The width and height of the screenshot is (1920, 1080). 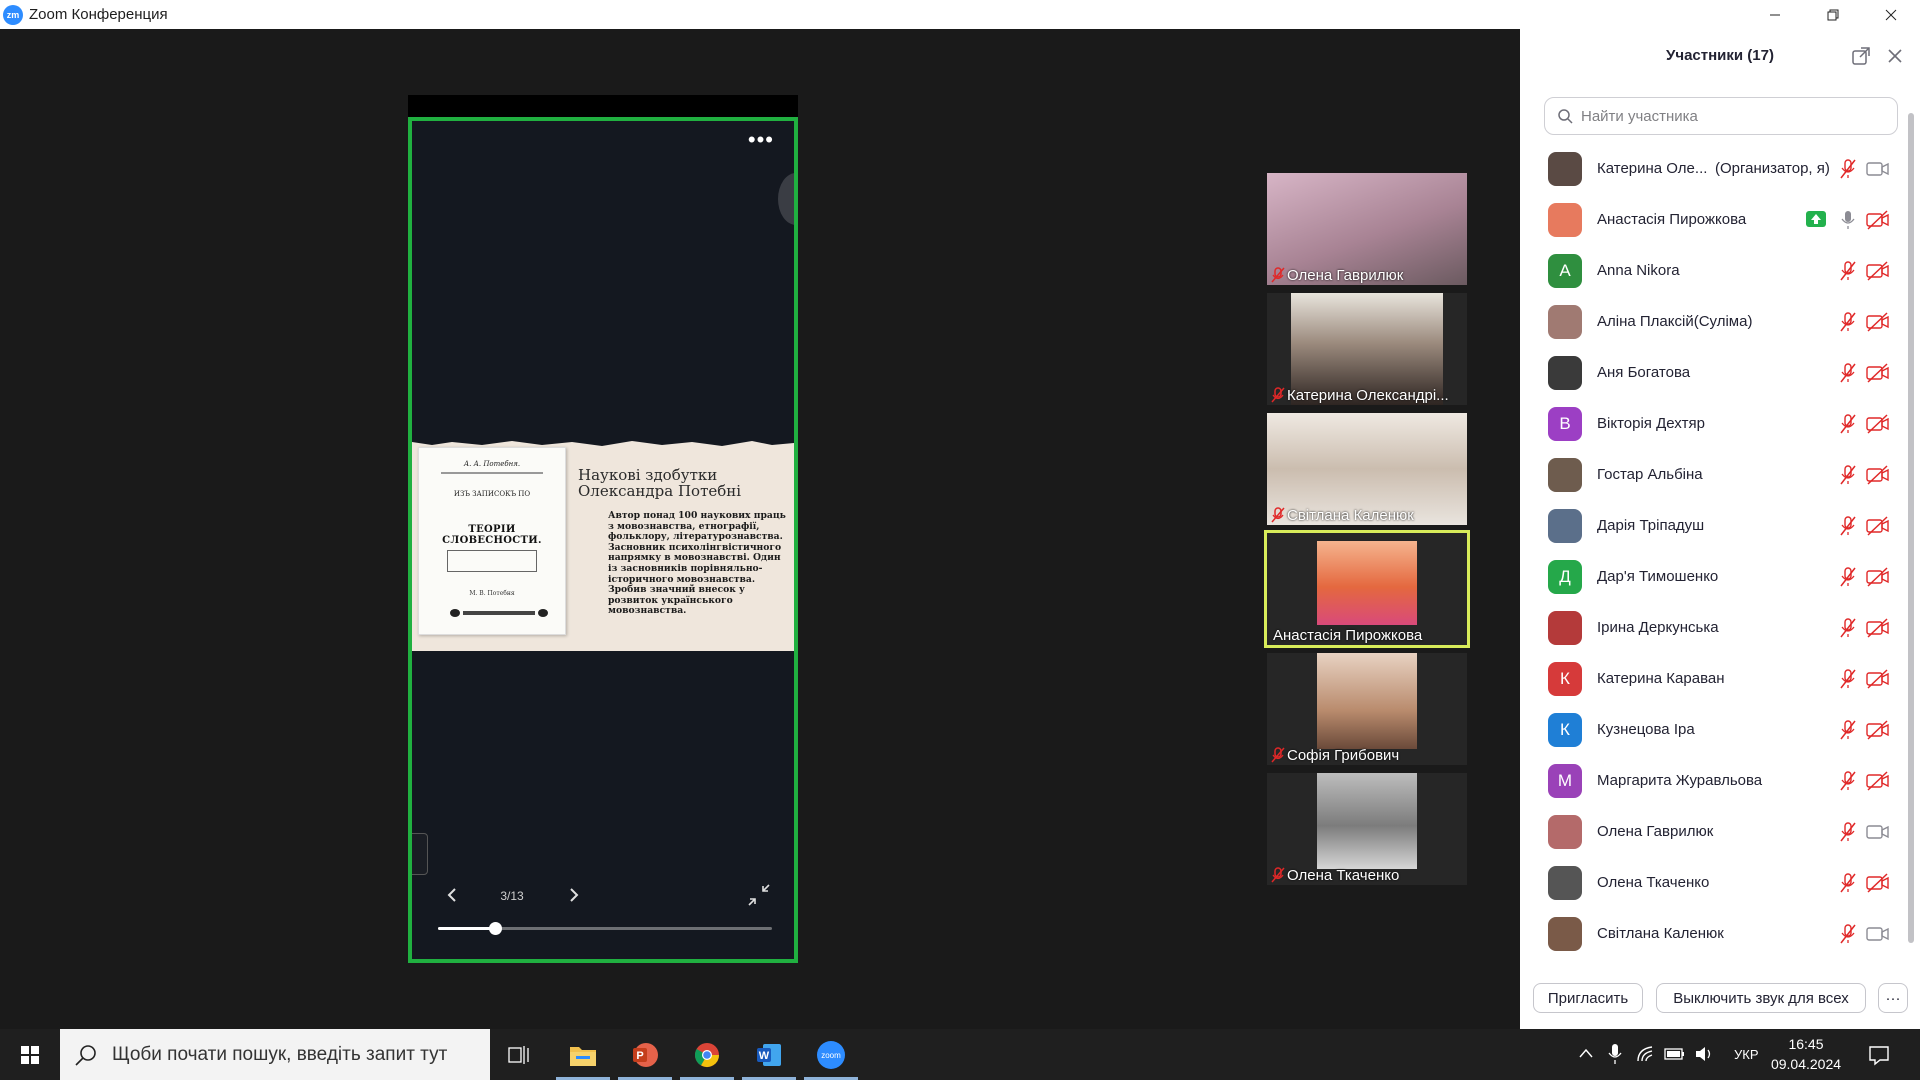 I want to click on participant-row: B Вікторія Дехтяр, so click(x=1715, y=423).